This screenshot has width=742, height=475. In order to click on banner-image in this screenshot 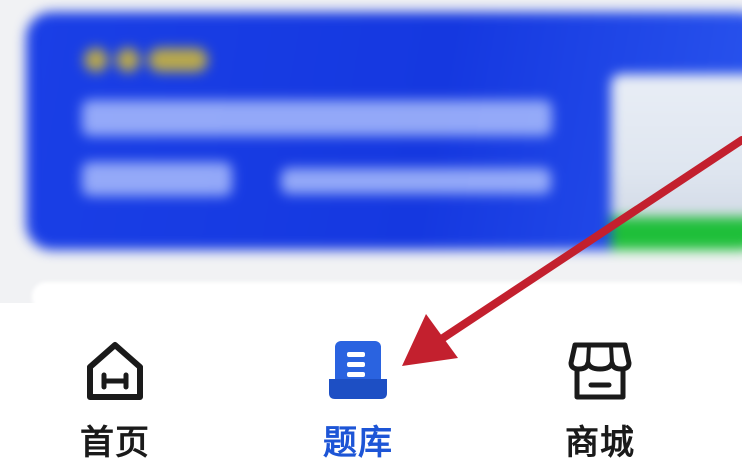, I will do `click(676, 154)`.